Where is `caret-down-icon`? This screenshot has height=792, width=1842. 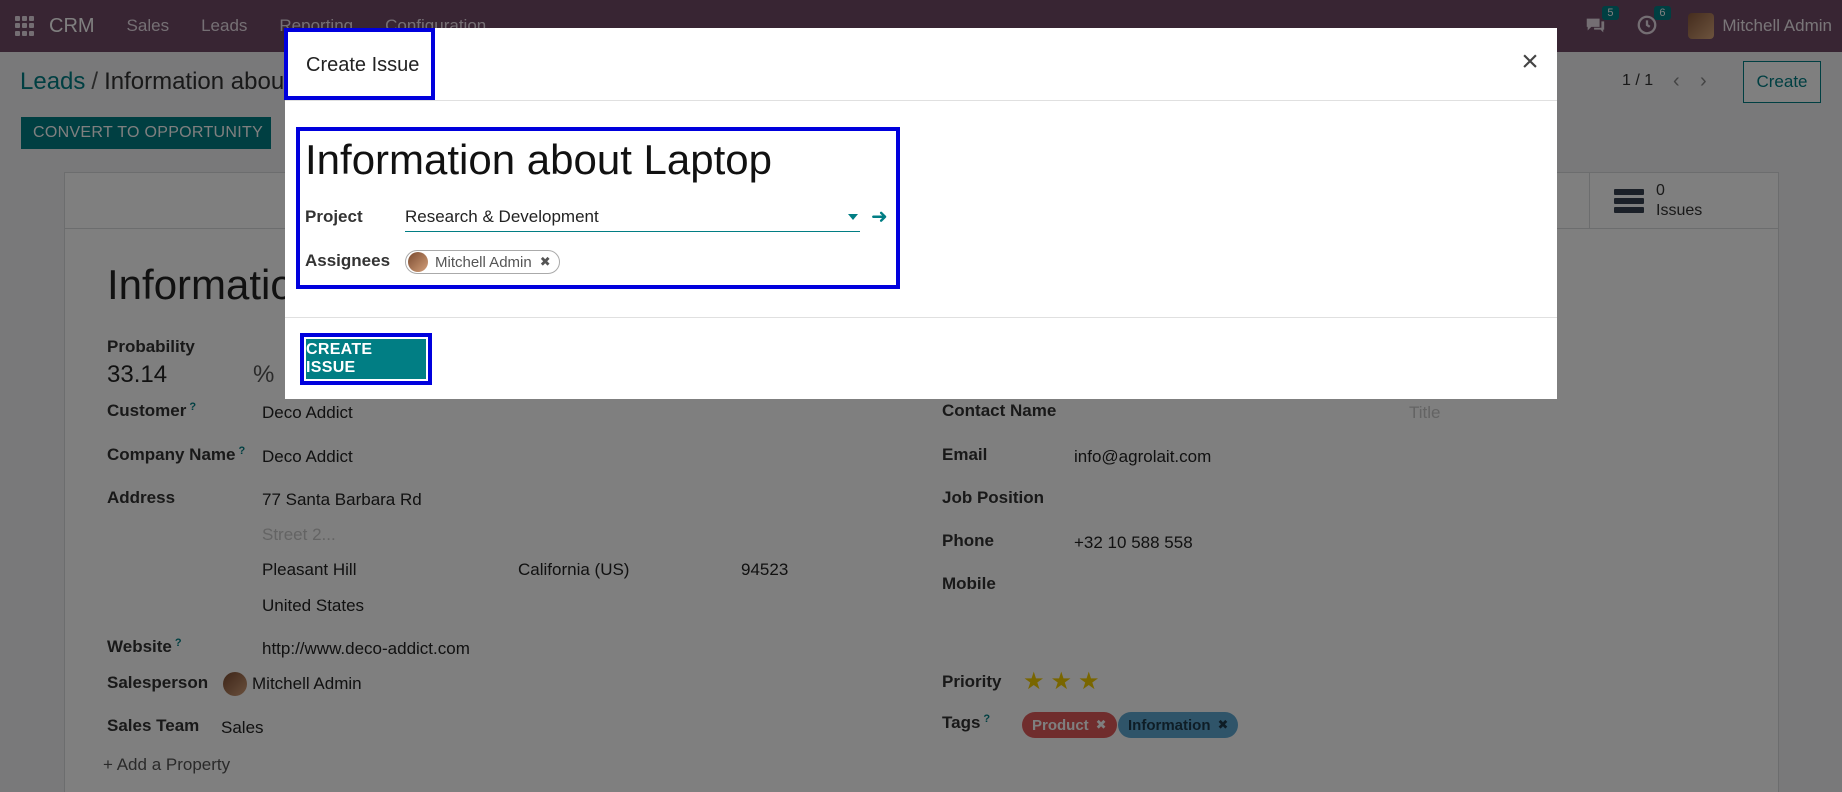
caret-down-icon is located at coordinates (853, 217).